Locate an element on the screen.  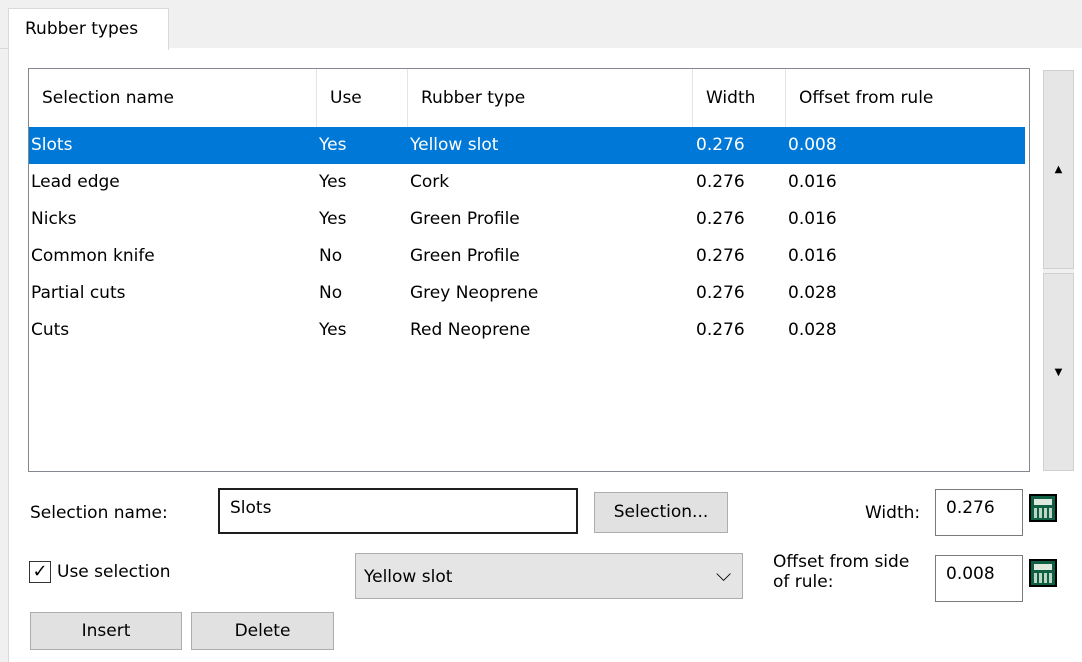
offset-input: 0.008 is located at coordinates (979, 578).